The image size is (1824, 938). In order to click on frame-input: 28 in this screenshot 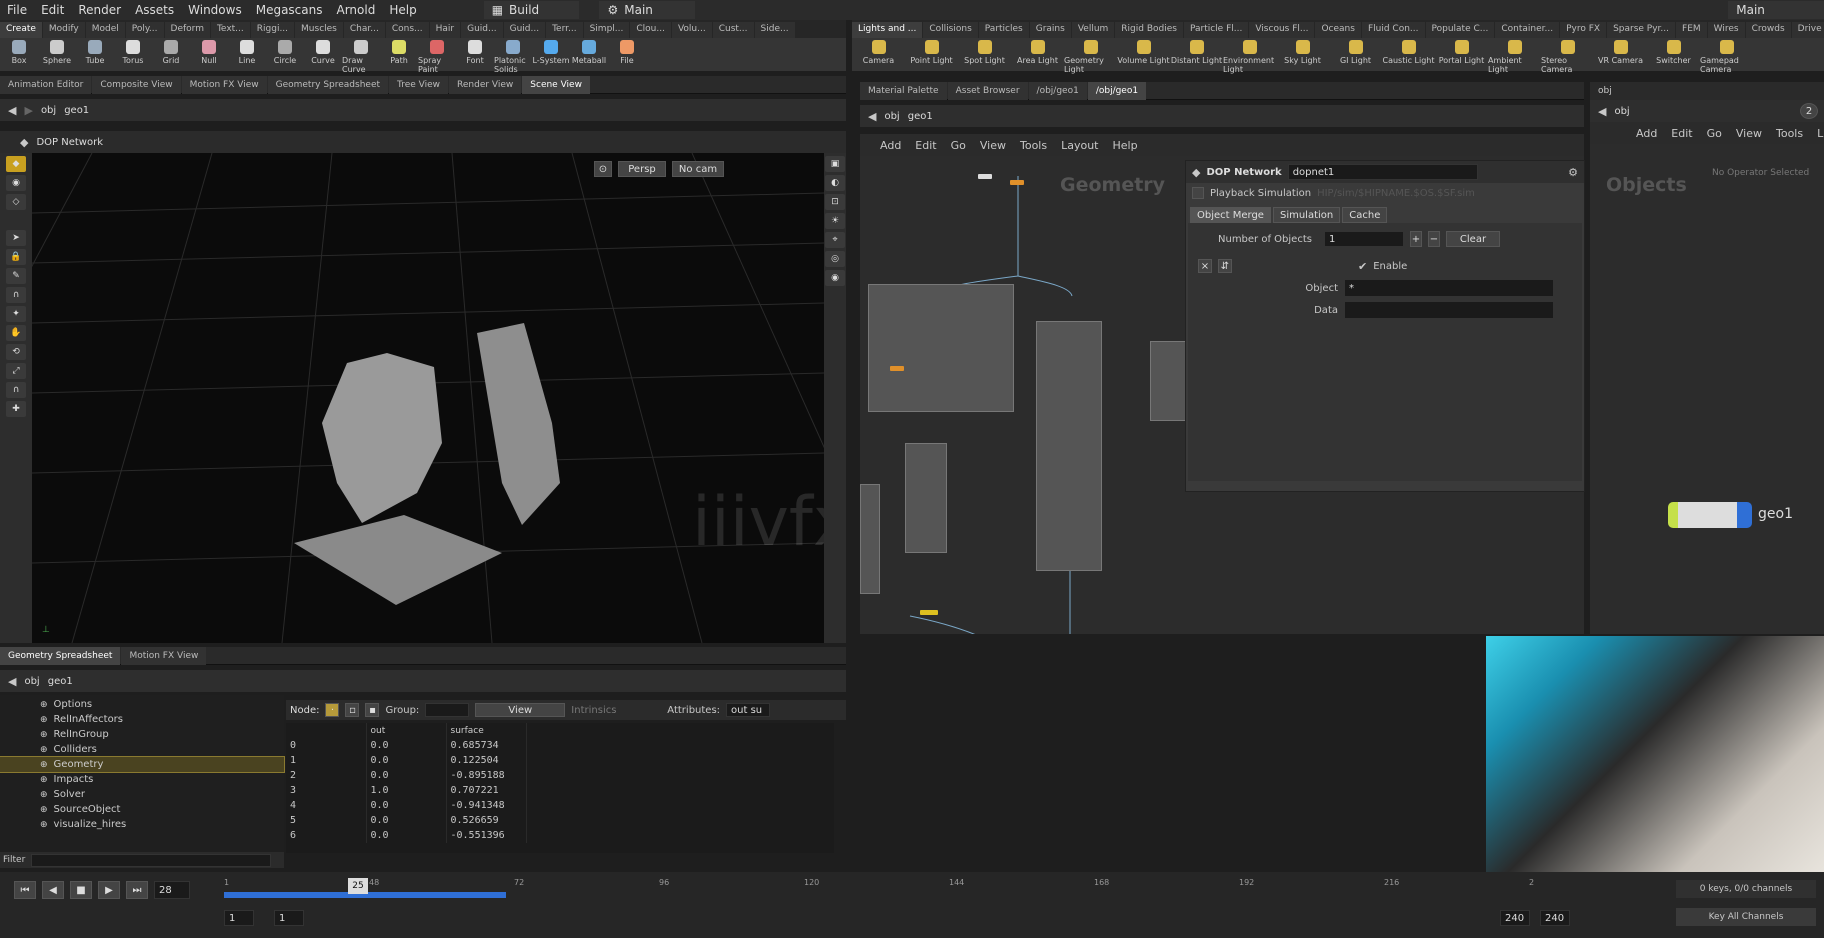, I will do `click(172, 890)`.